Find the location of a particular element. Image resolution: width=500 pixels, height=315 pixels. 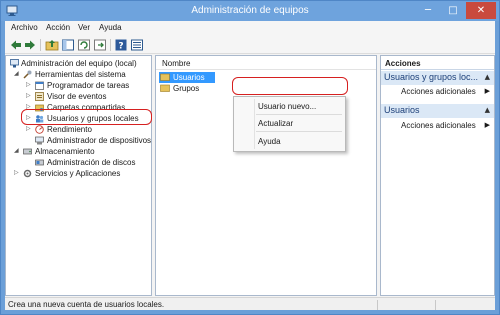

tree-item-label: Programador de tareas is located at coordinates (88, 85).